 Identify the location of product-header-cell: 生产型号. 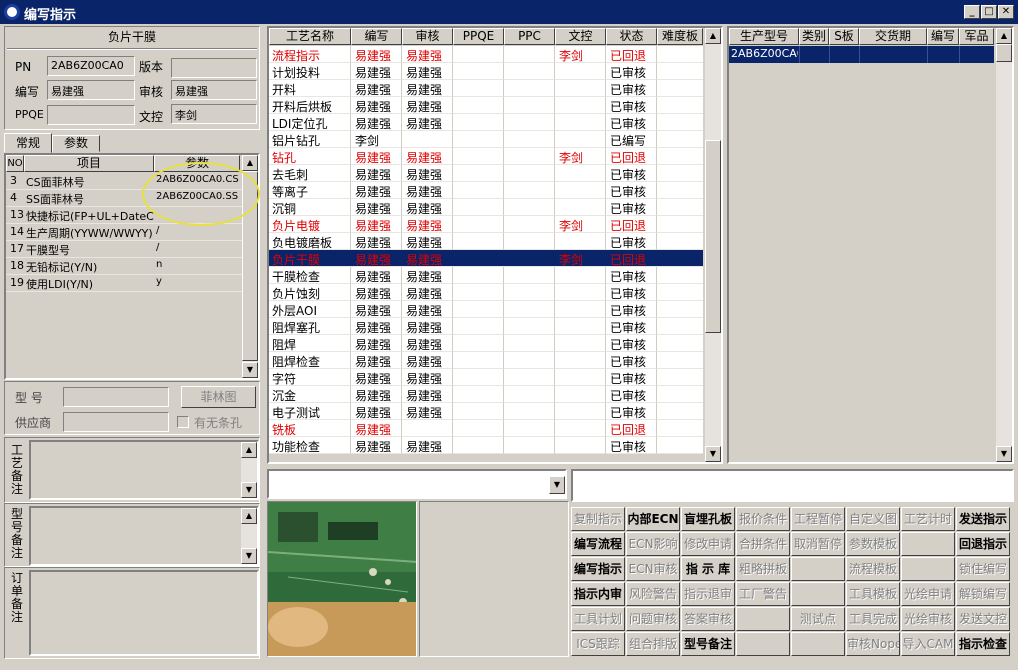
(764, 36).